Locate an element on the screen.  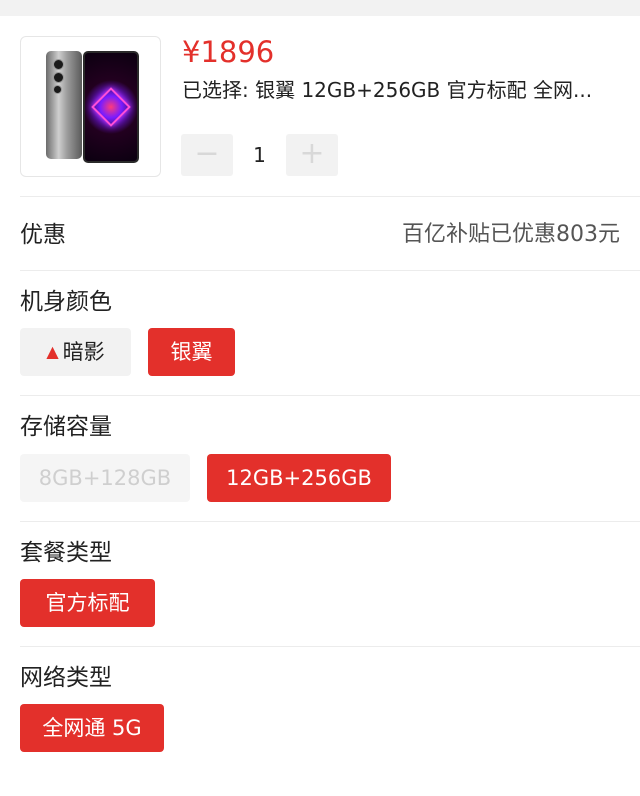
color-section-title: 机身颜色 is located at coordinates (66, 302).